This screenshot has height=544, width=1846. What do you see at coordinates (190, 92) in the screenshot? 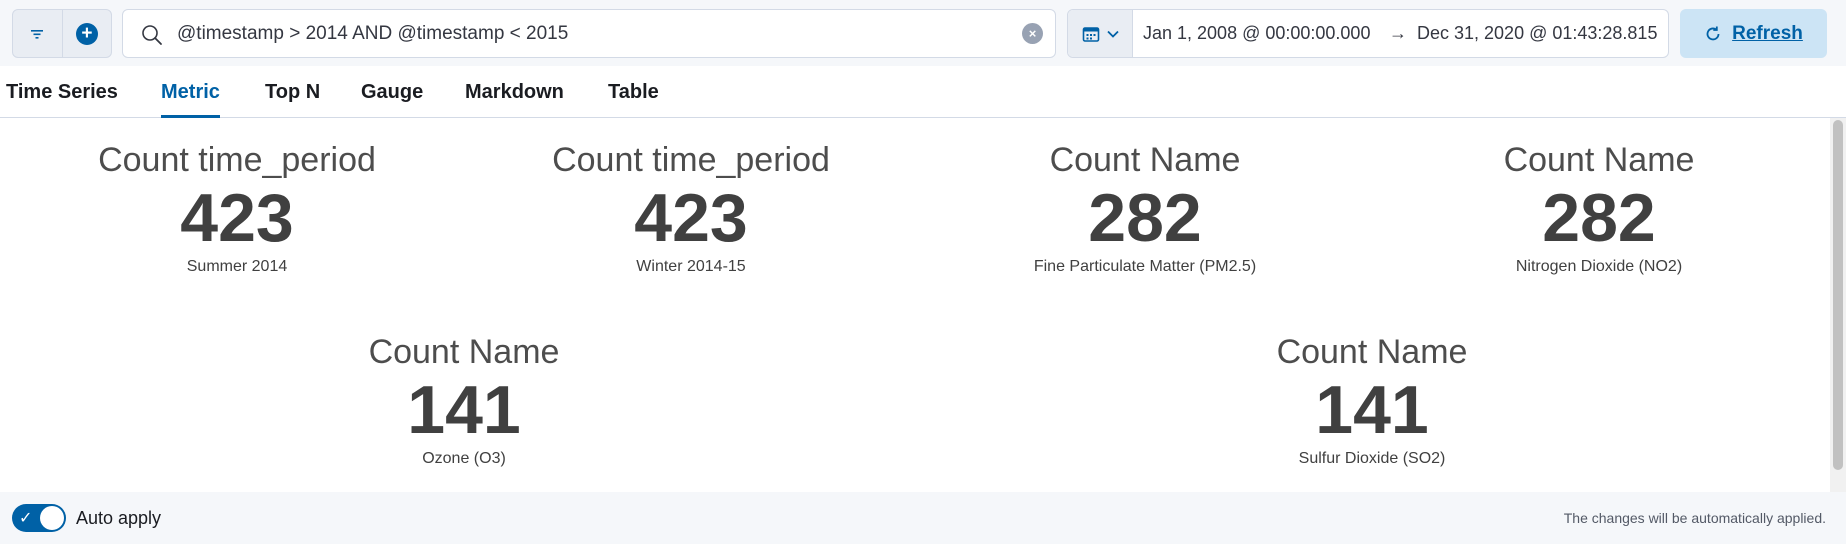
I see `tab-metric: Metric` at bounding box center [190, 92].